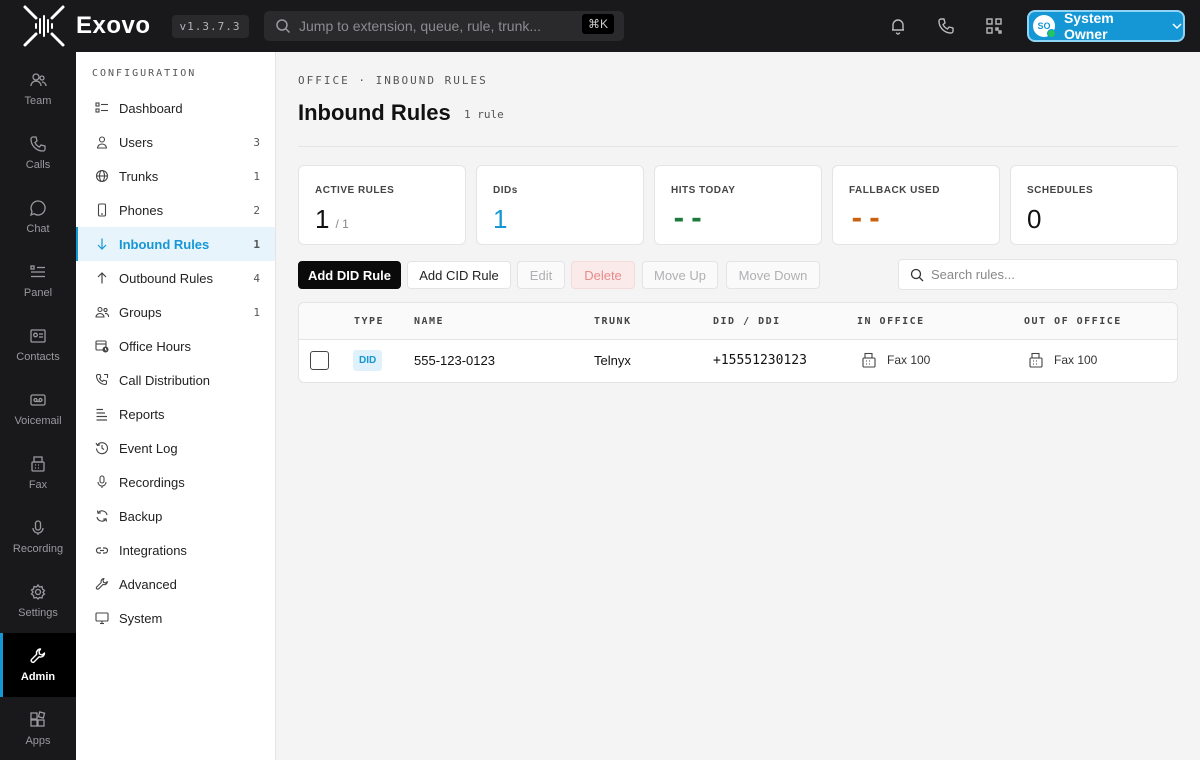 The image size is (1200, 760). Describe the element at coordinates (38, 473) in the screenshot. I see `rail-item-fax: Fax` at that location.